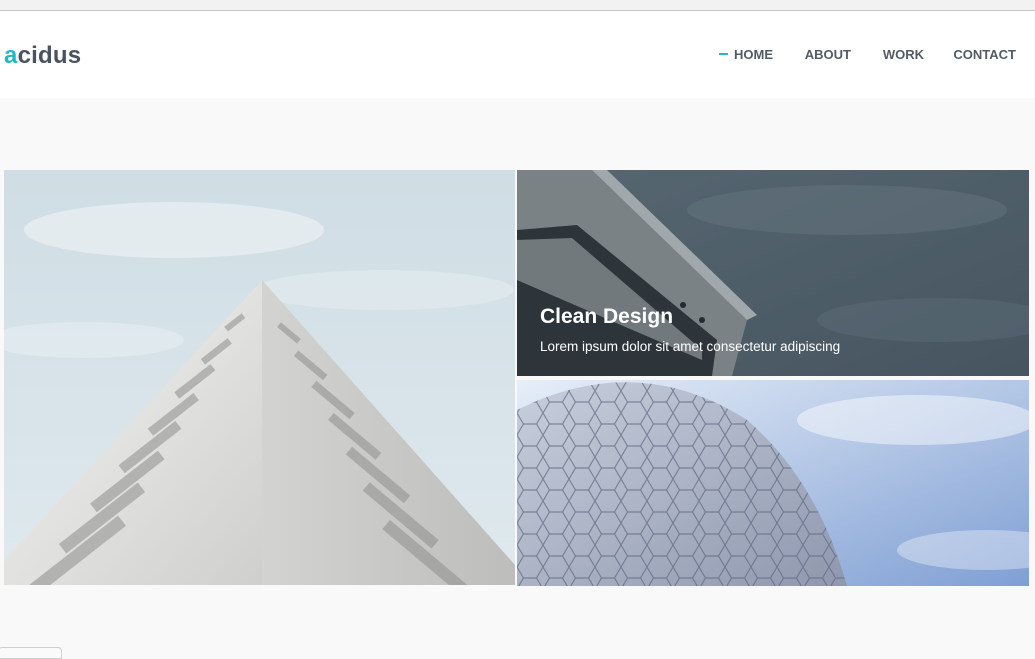 This screenshot has width=1035, height=659. I want to click on browser-top-strip, so click(517, 5).